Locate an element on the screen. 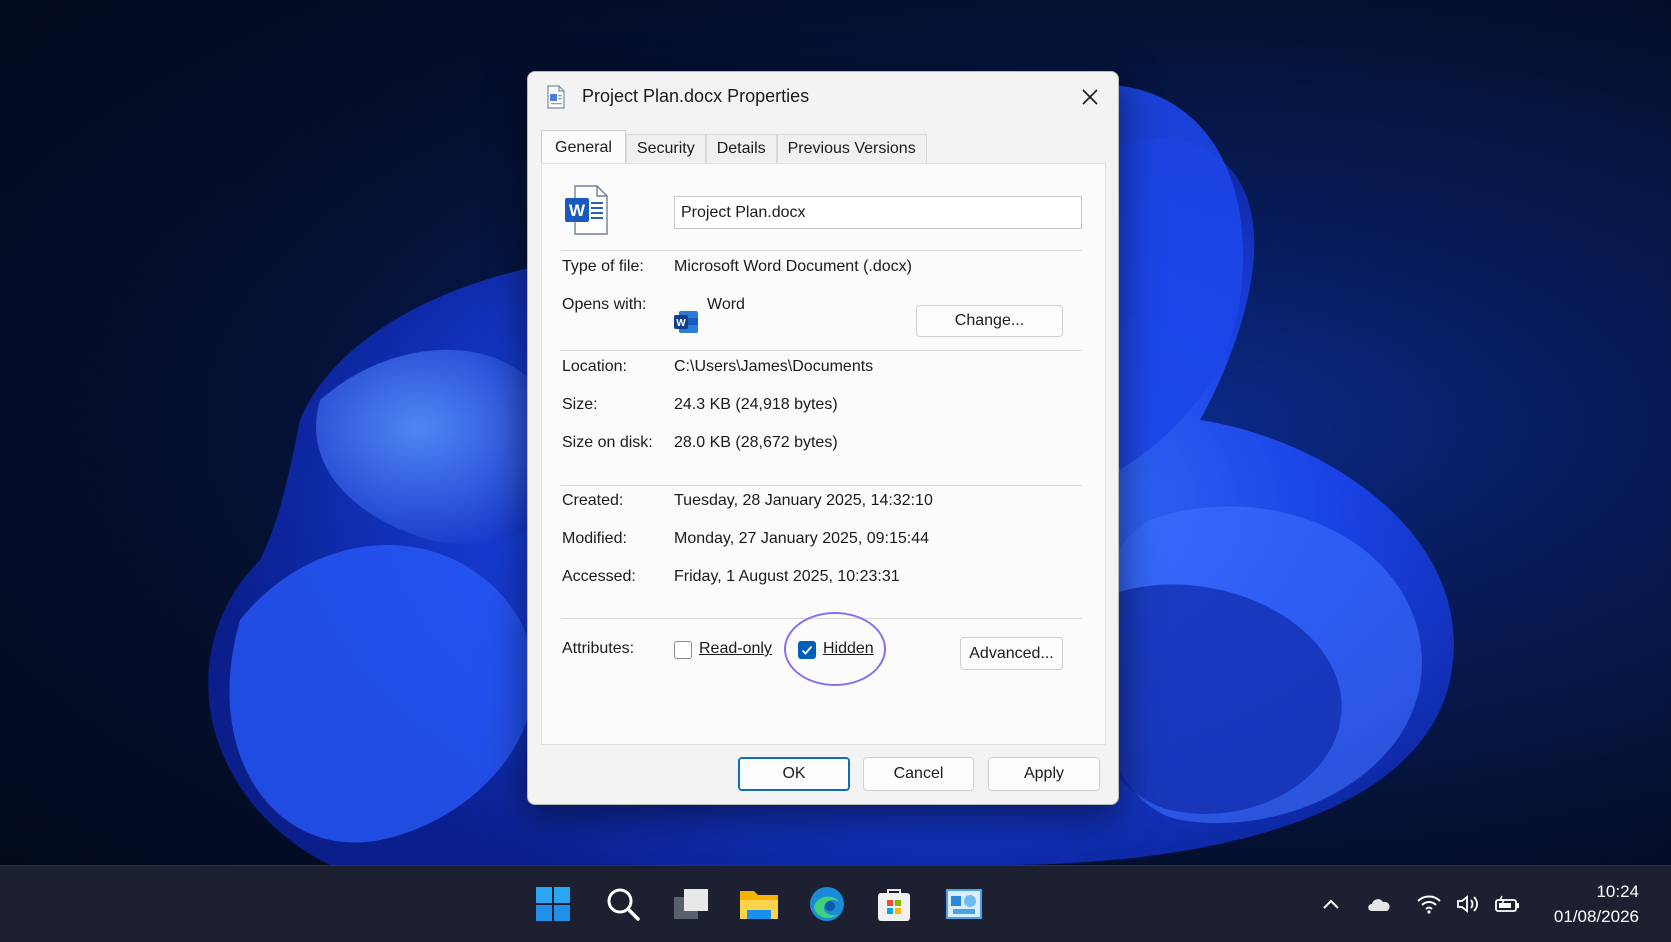 This screenshot has height=942, width=1671. battery-button is located at coordinates (1507, 904).